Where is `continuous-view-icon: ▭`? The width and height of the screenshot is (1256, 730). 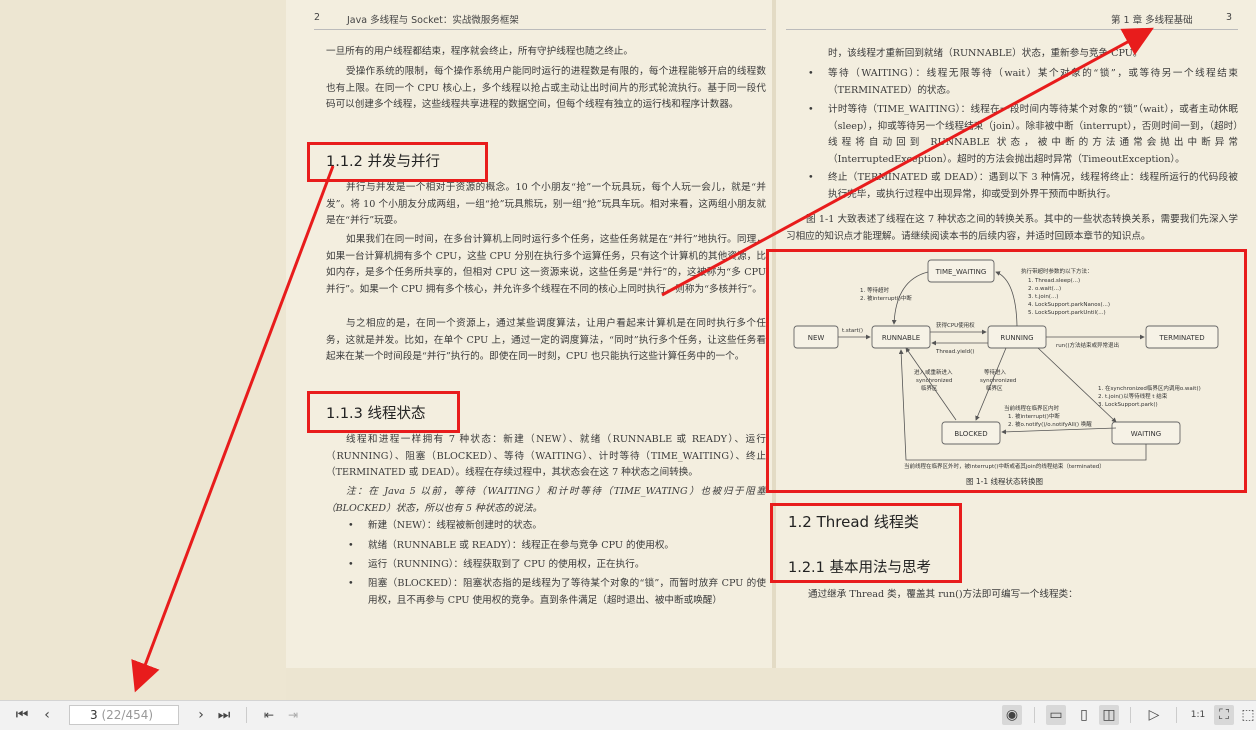 continuous-view-icon: ▭ is located at coordinates (1056, 715).